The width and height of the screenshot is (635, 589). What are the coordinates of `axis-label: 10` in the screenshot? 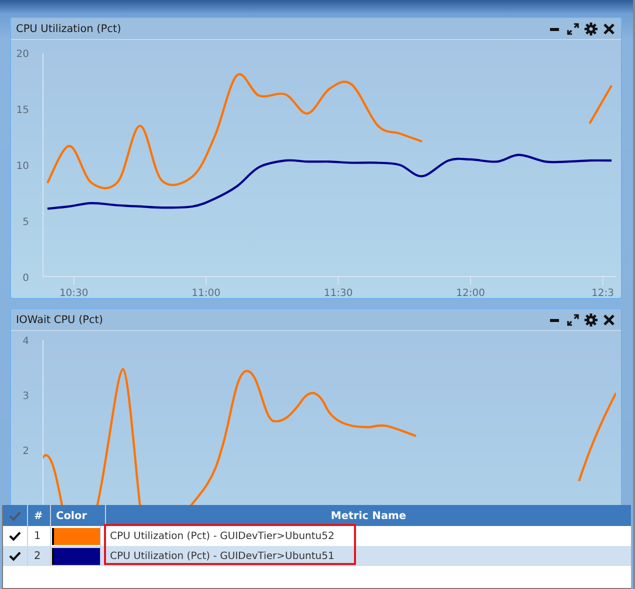 It's located at (22, 166).